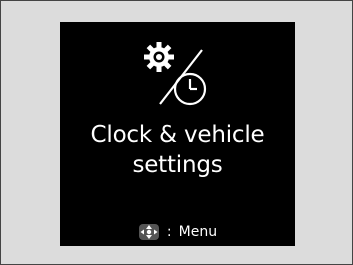  Describe the element at coordinates (190, 89) in the screenshot. I see `clock-icon` at that location.